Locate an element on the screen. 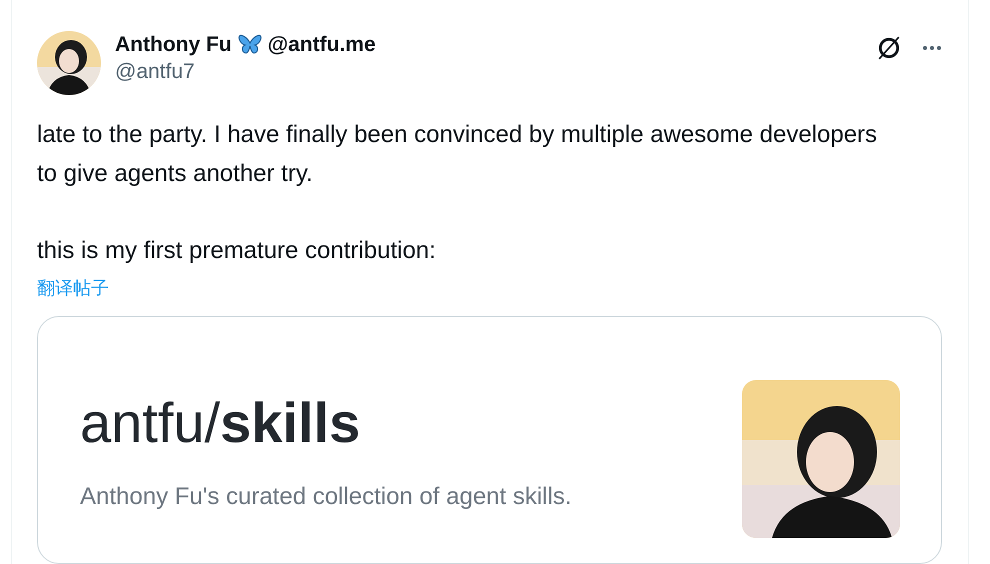 This screenshot has width=990, height=564. card-description: Anthony Fu's curated collection of agent skills. is located at coordinates (326, 497).